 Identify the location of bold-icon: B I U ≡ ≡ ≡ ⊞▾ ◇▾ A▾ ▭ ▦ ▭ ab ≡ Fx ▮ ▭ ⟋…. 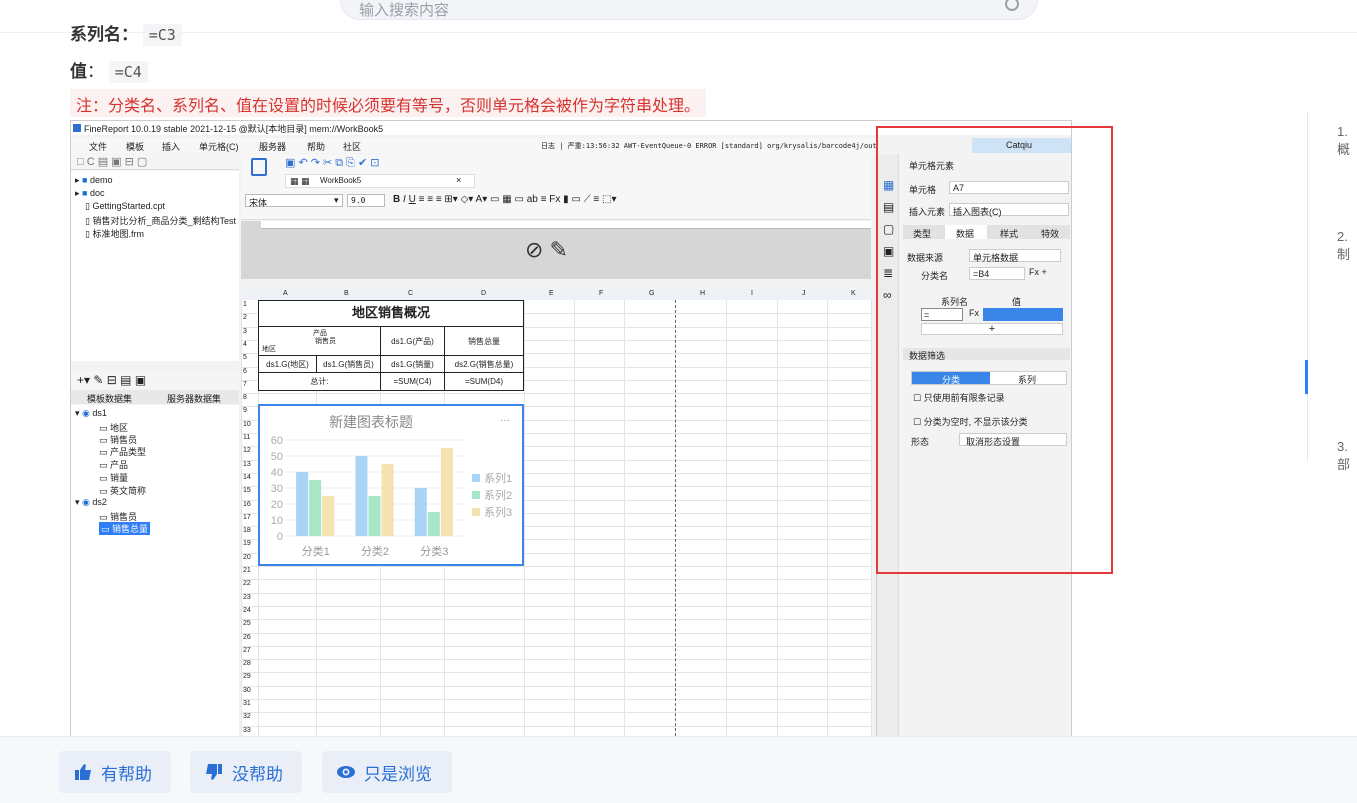
(504, 199).